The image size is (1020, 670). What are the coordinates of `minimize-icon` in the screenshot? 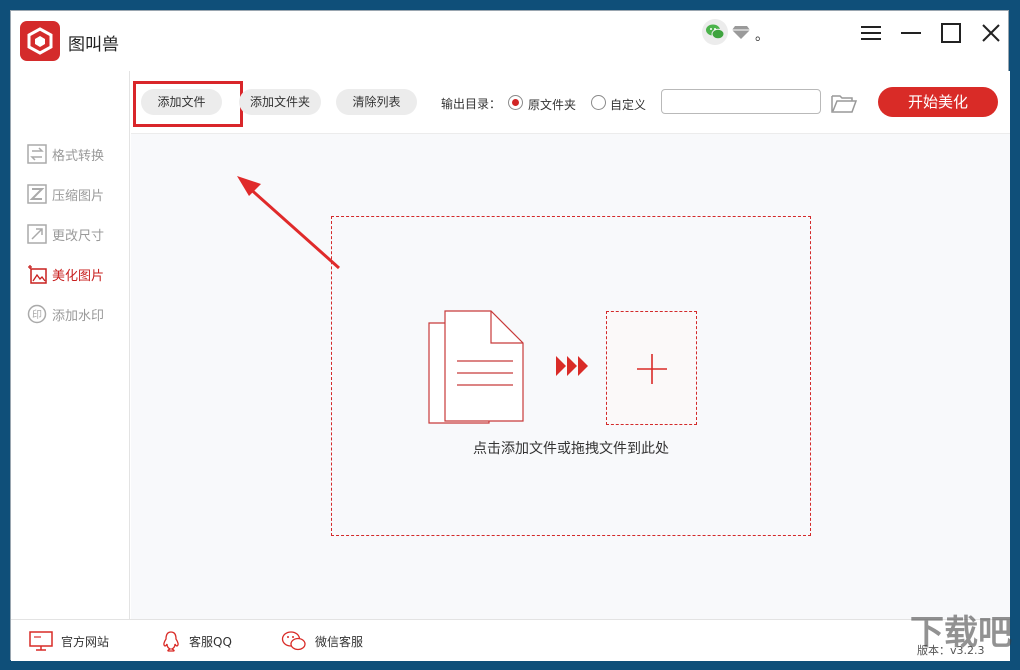 It's located at (911, 33).